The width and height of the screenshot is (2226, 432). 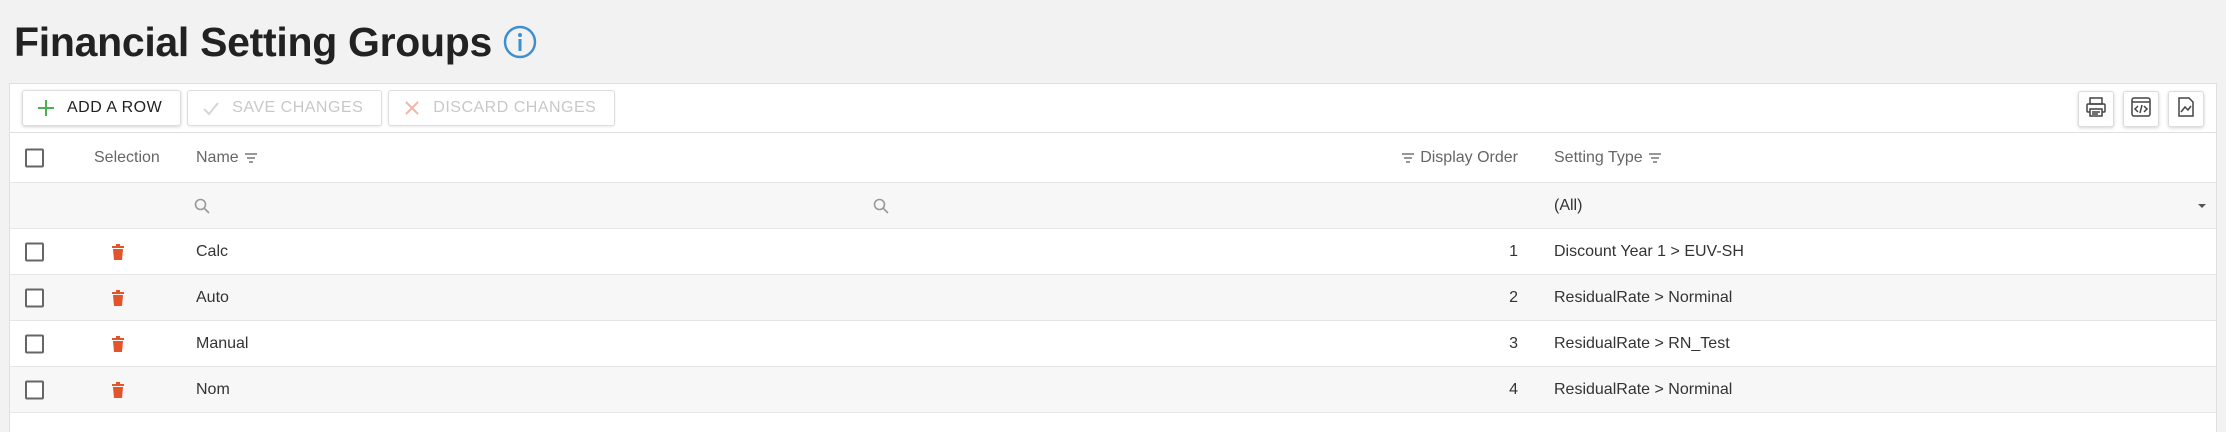 I want to click on setting-type-filter-select: (All), so click(x=1568, y=206).